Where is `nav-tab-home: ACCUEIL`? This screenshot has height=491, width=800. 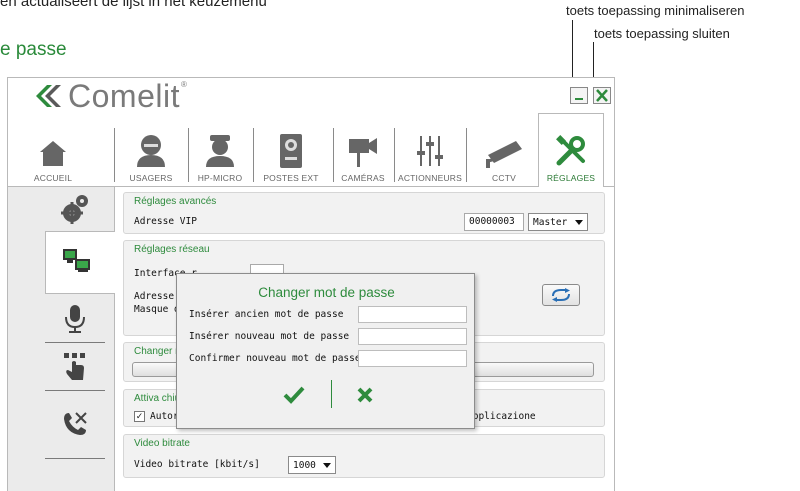 nav-tab-home: ACCUEIL is located at coordinates (53, 150).